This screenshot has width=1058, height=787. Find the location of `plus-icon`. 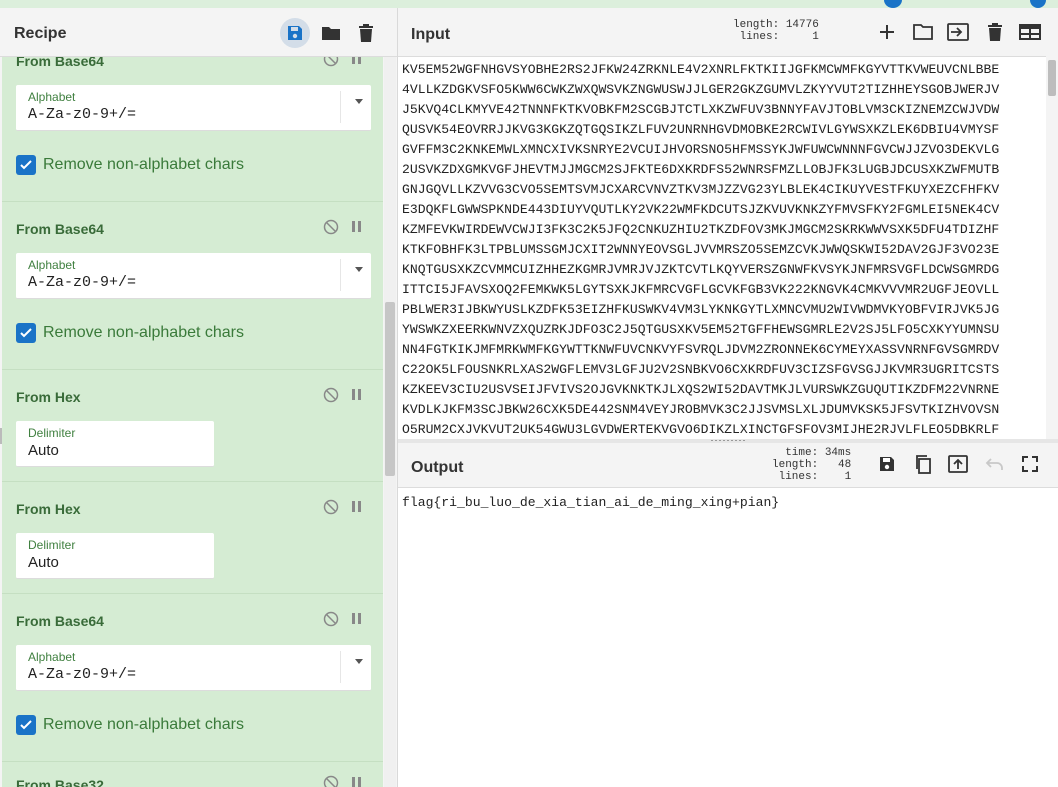

plus-icon is located at coordinates (887, 32).